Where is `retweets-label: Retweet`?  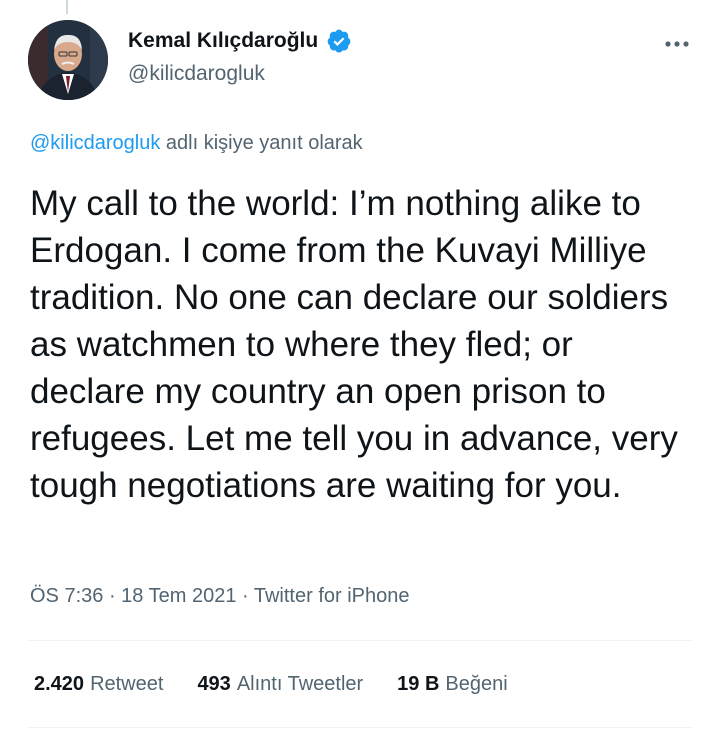
retweets-label: Retweet is located at coordinates (127, 684).